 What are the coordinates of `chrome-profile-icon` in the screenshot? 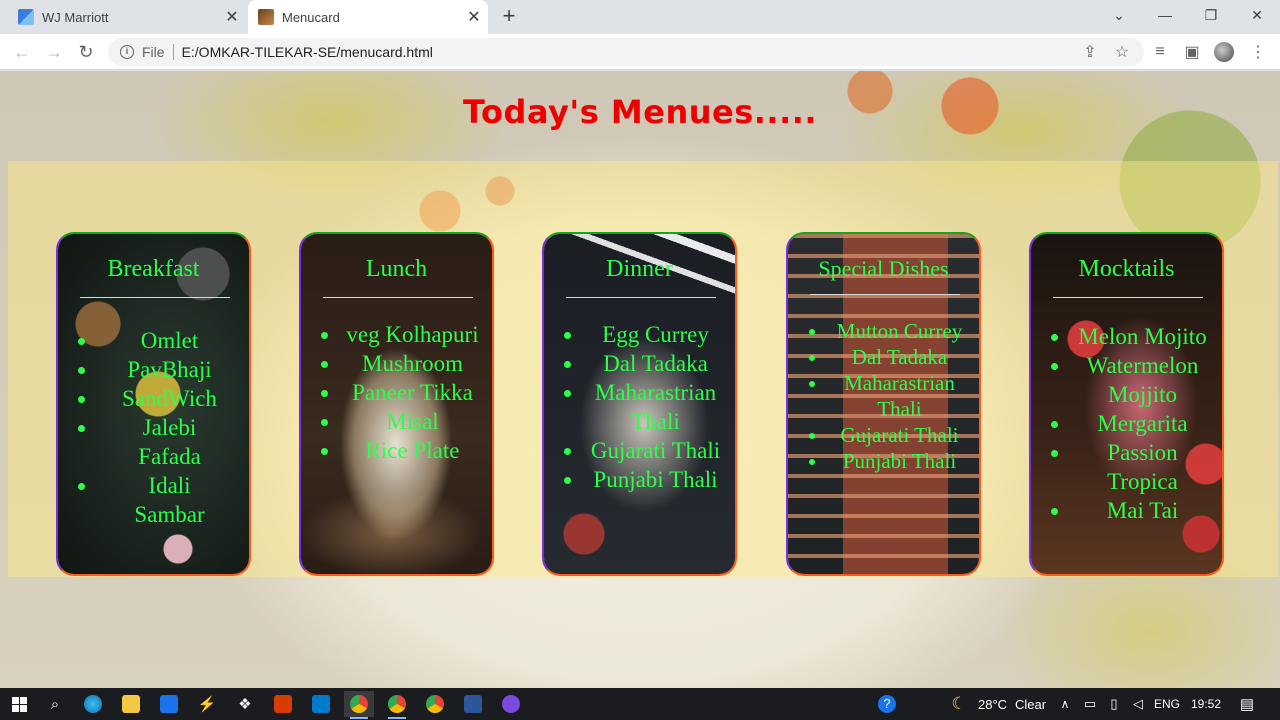 It's located at (397, 705).